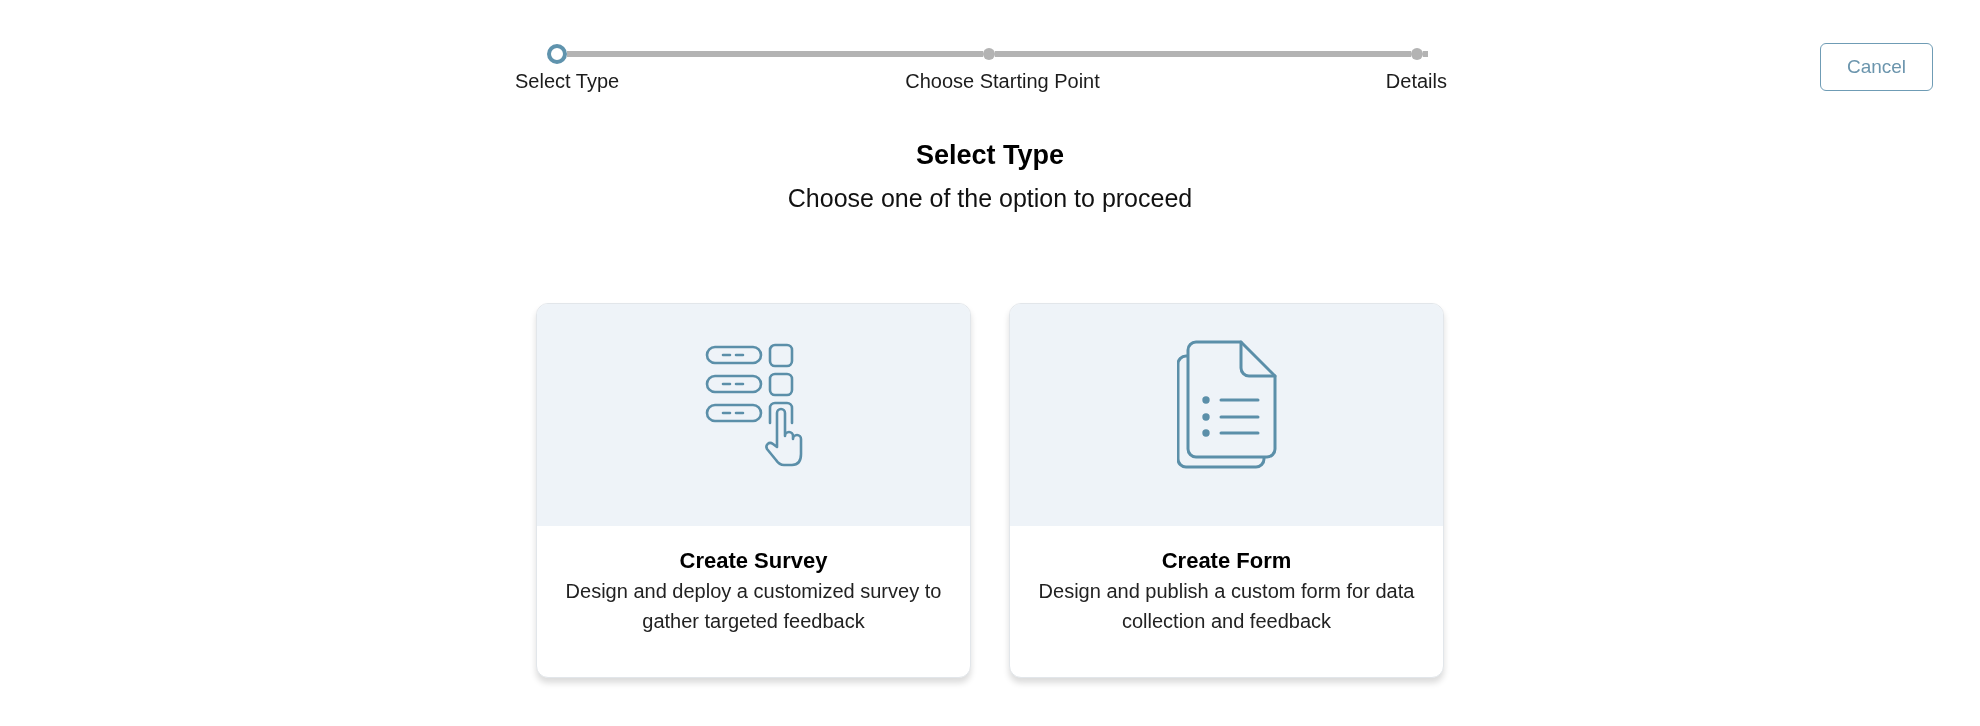  What do you see at coordinates (753, 490) in the screenshot?
I see `option-card: Create Survey Design and deploy a customized survey to gather targeted feedback` at bounding box center [753, 490].